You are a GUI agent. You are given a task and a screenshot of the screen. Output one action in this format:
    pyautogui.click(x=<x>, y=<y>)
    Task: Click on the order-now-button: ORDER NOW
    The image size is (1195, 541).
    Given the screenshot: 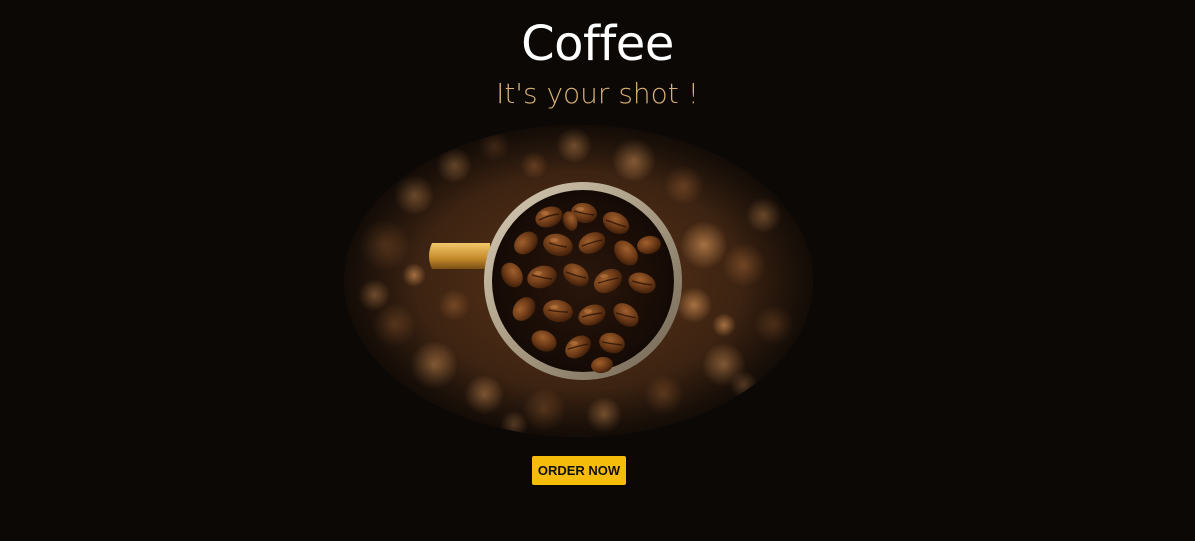 What is the action you would take?
    pyautogui.click(x=579, y=470)
    